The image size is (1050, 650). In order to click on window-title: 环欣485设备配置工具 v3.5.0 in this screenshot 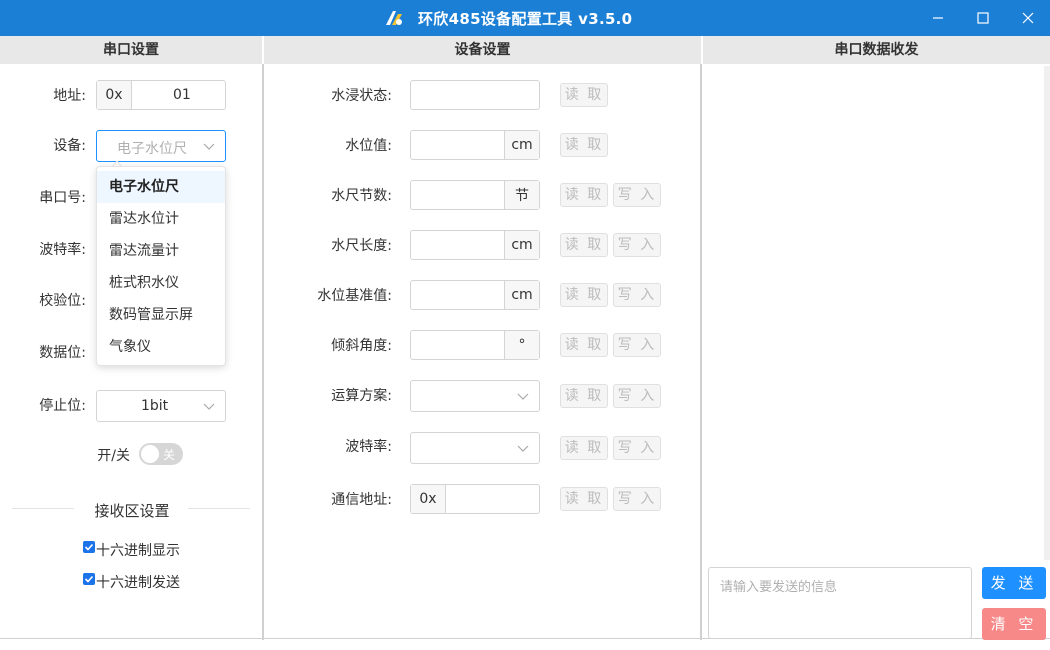, I will do `click(525, 19)`.